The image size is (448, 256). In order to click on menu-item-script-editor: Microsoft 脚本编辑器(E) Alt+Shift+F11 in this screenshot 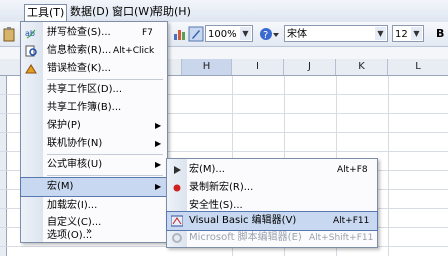, I will do `click(272, 238)`.